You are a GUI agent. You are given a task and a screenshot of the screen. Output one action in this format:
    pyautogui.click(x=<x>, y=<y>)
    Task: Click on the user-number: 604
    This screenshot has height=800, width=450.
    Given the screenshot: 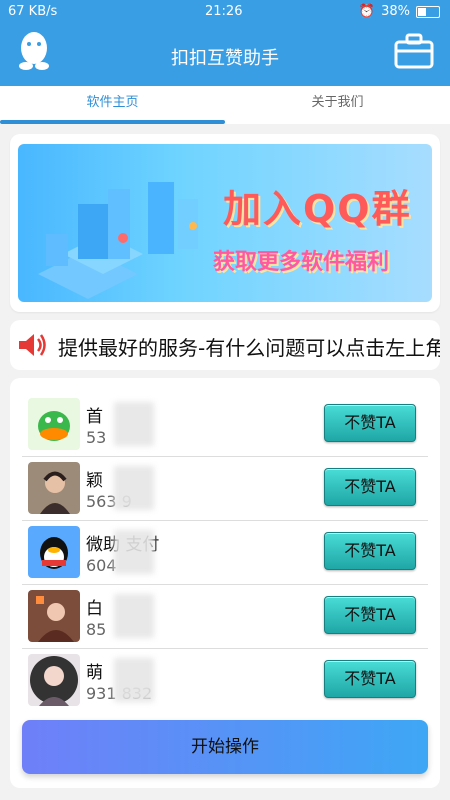 What is the action you would take?
    pyautogui.click(x=101, y=565)
    